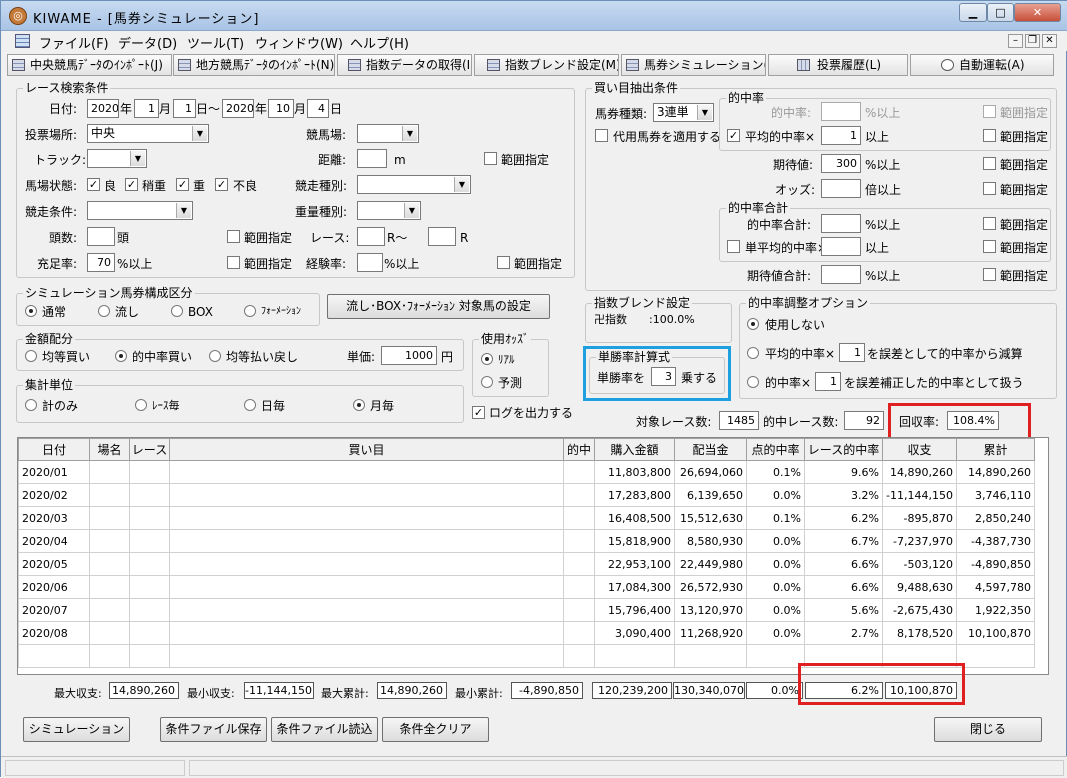  I want to click on adjust-subtract-input: 1, so click(852, 352).